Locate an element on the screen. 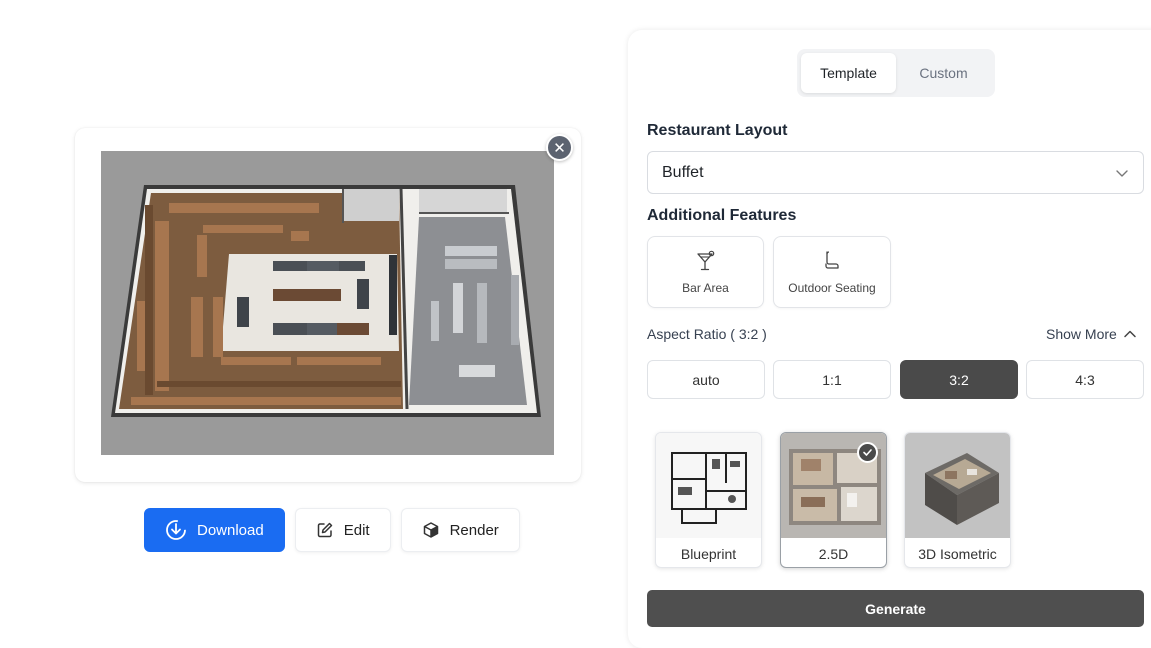 The image size is (1151, 648). ratio-3-2: 3:2 is located at coordinates (959, 379).